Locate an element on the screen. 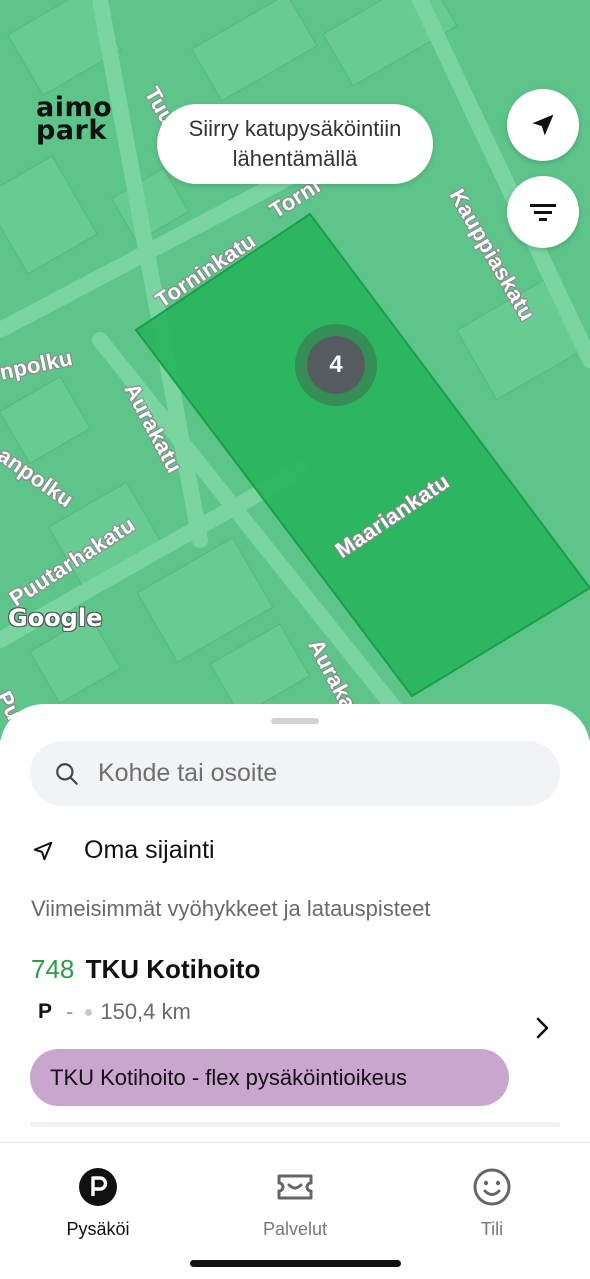 This screenshot has height=1279, width=590. bottom-tab-bar: Pysäköi Palvelut Tili is located at coordinates (295, 1210).